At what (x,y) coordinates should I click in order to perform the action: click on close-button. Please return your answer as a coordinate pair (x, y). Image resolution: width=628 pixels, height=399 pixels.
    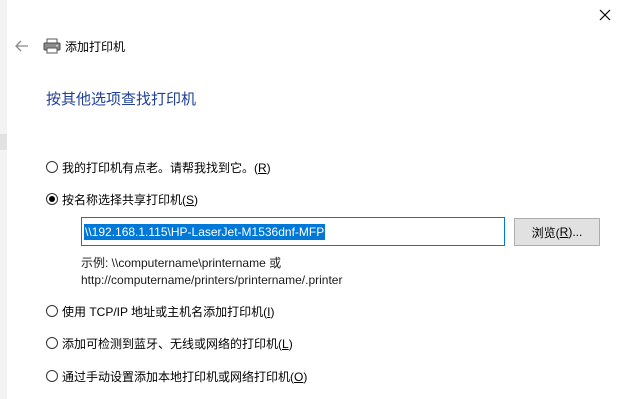
    Looking at the image, I should click on (605, 15).